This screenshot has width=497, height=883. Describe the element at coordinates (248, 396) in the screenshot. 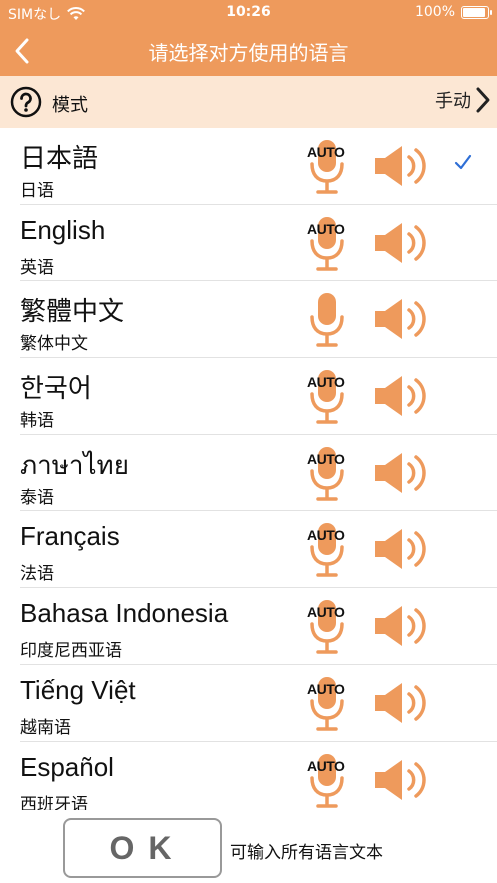

I see `language-row: 한국어 韩语 AUTO` at that location.